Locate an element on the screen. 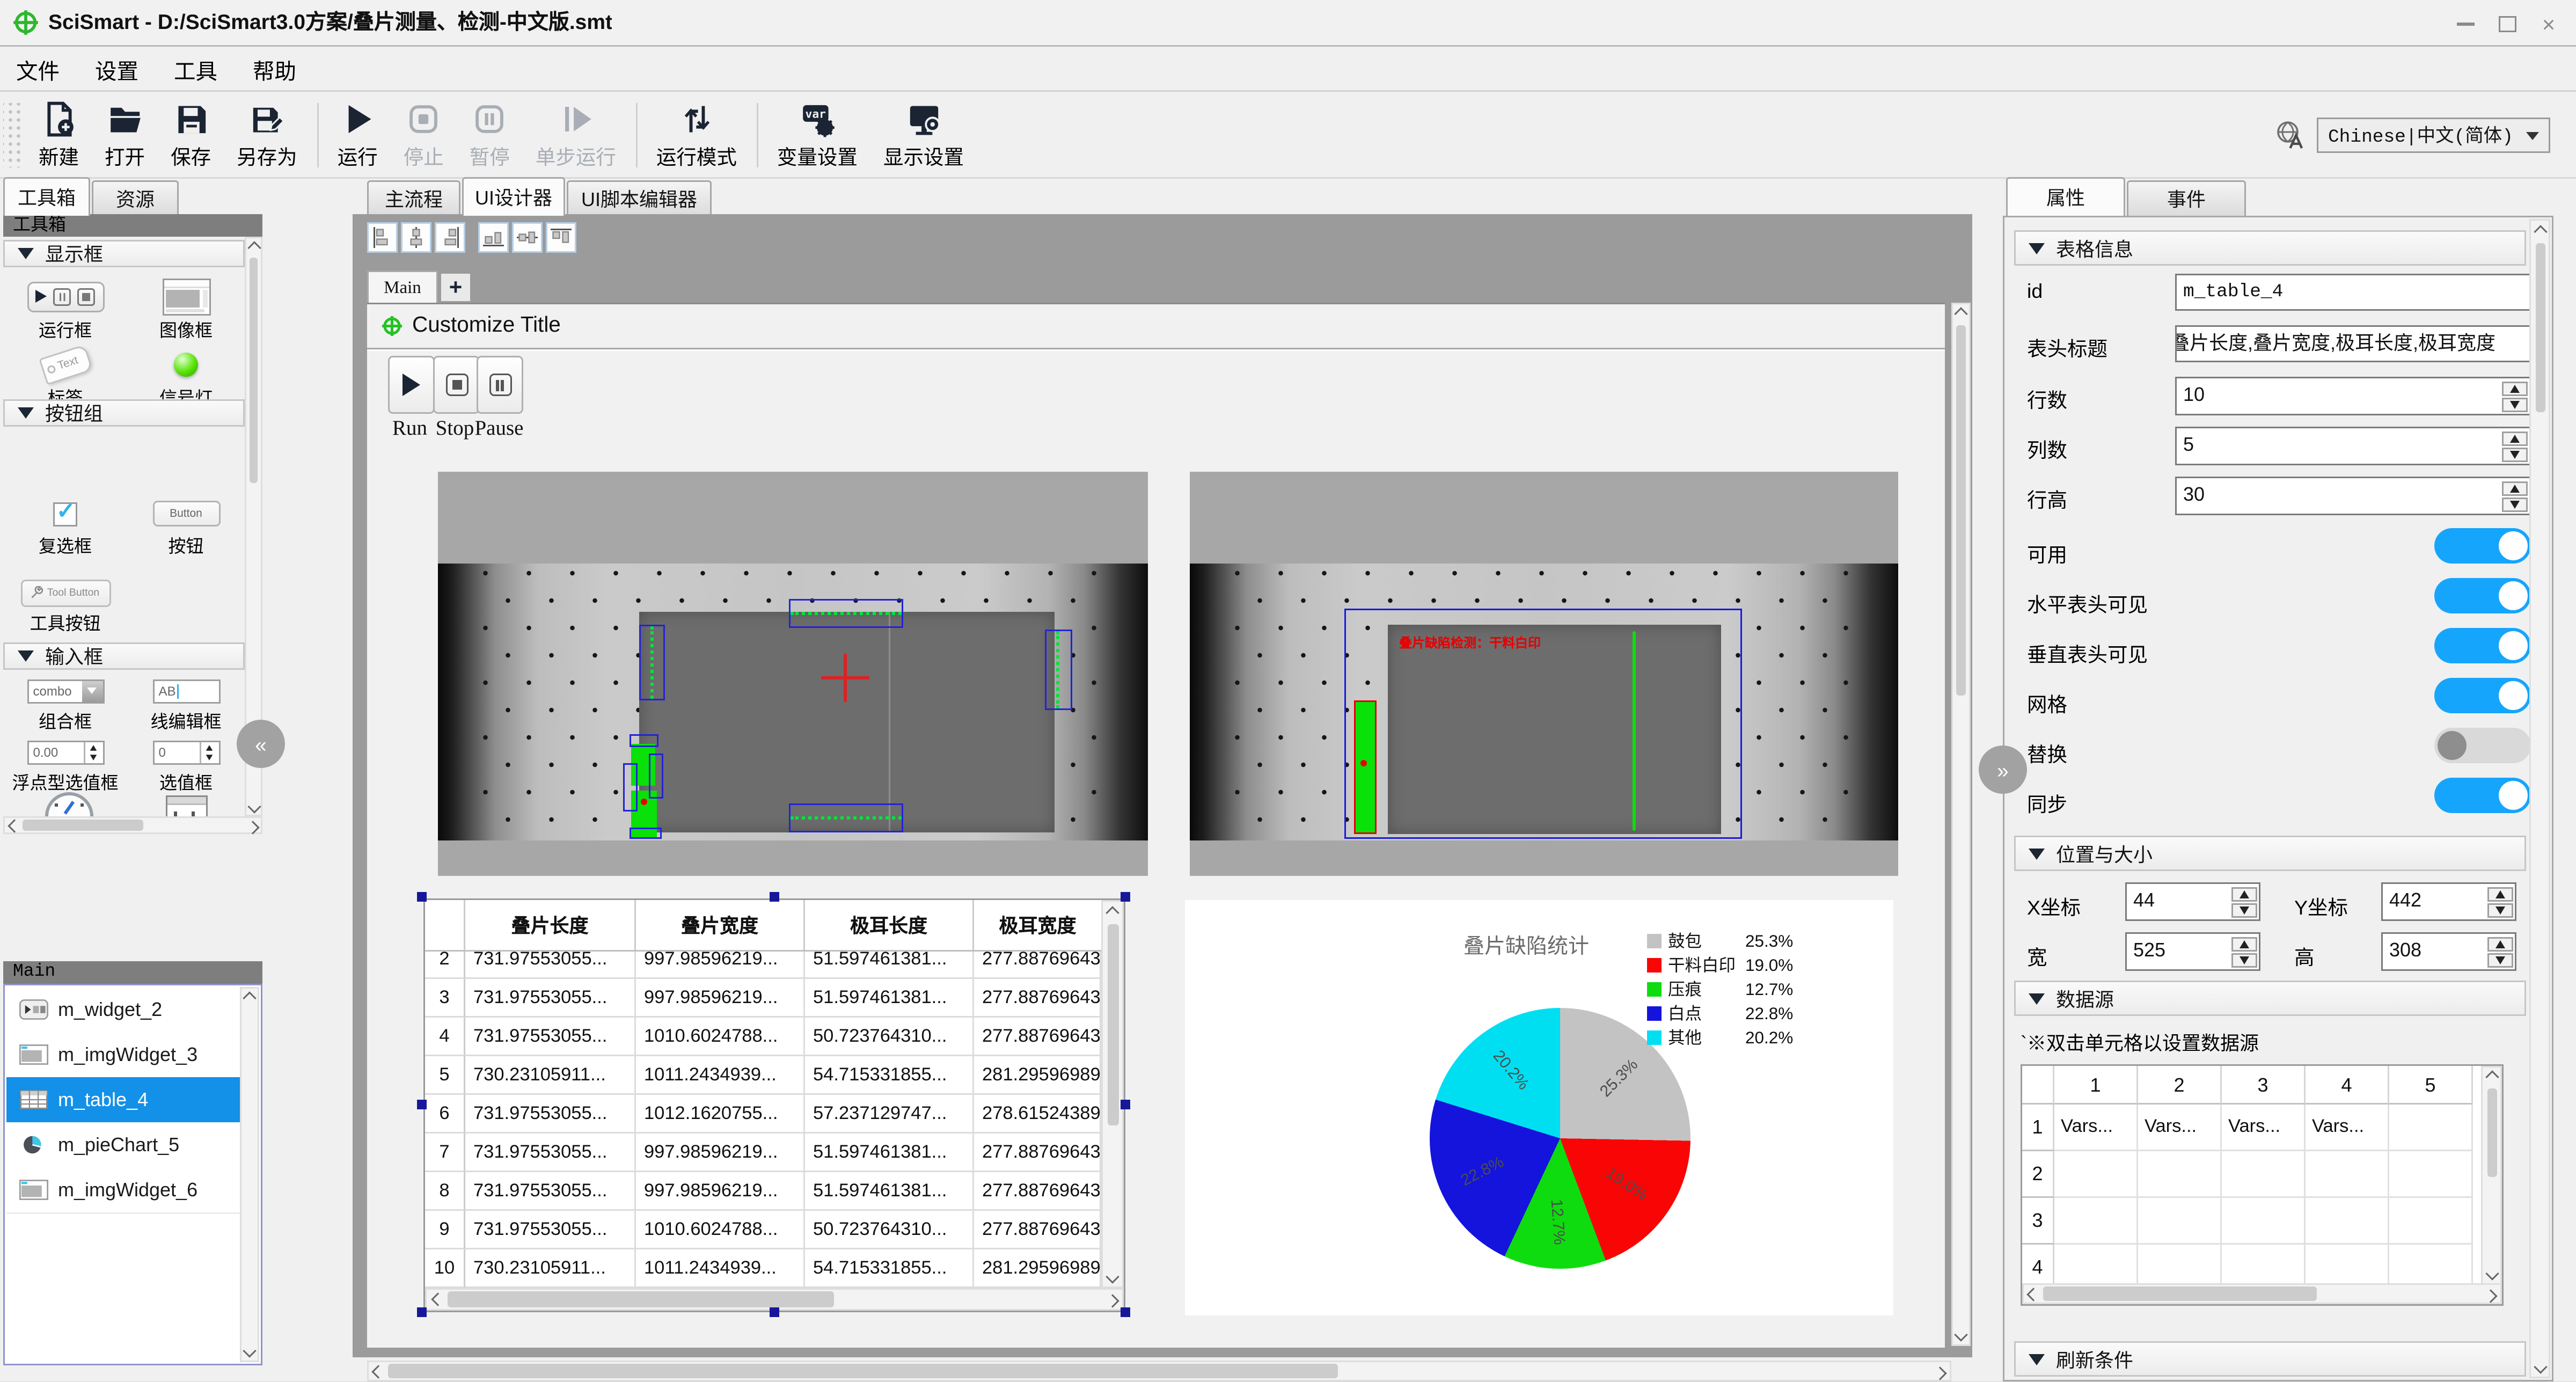 Image resolution: width=2576 pixels, height=1382 pixels. pause-button: 暂停 is located at coordinates (490, 135).